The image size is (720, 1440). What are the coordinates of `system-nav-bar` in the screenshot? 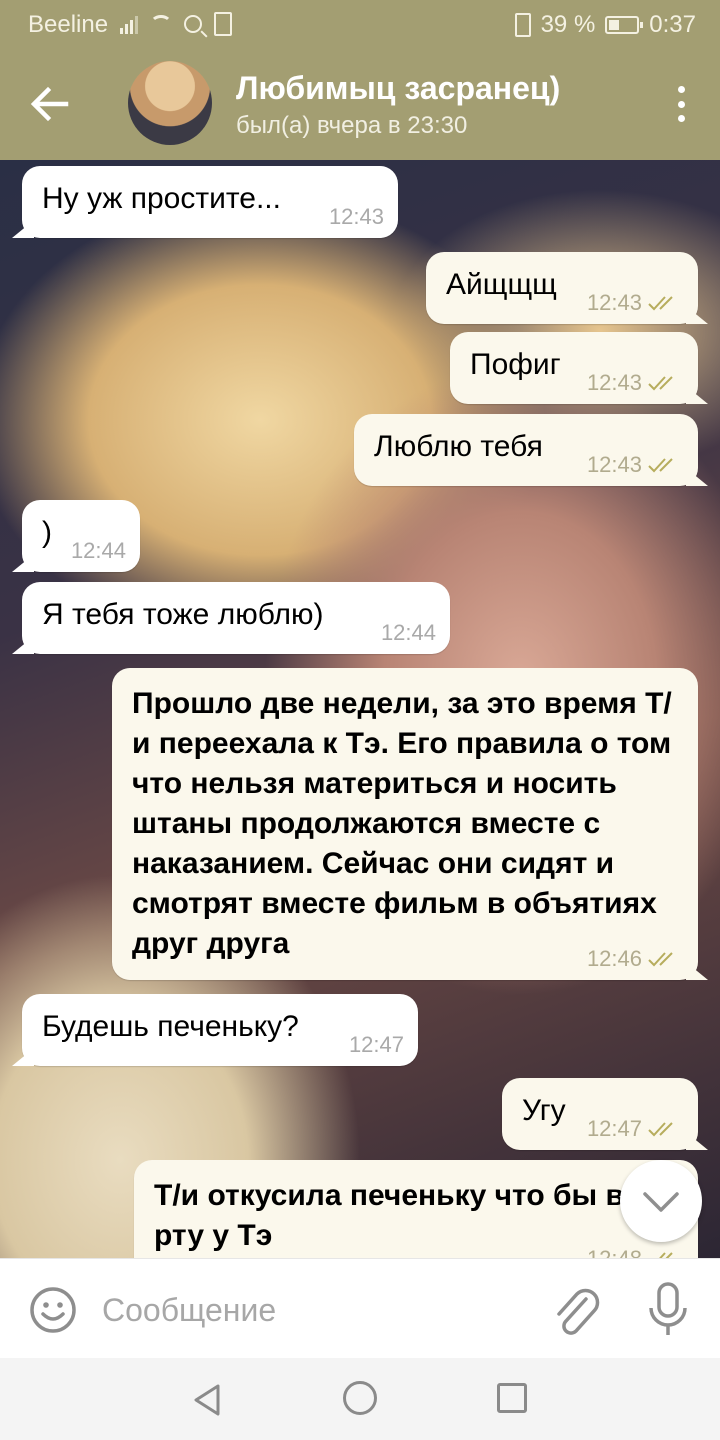 It's located at (360, 1399).